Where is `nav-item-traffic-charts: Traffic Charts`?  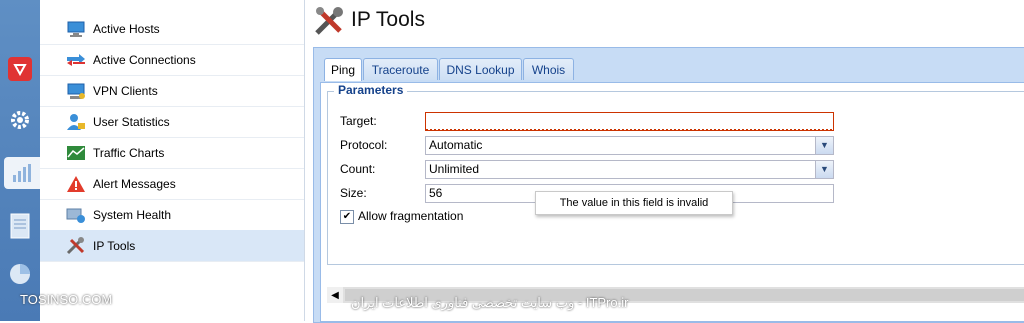
nav-item-traffic-charts: Traffic Charts is located at coordinates (172, 153).